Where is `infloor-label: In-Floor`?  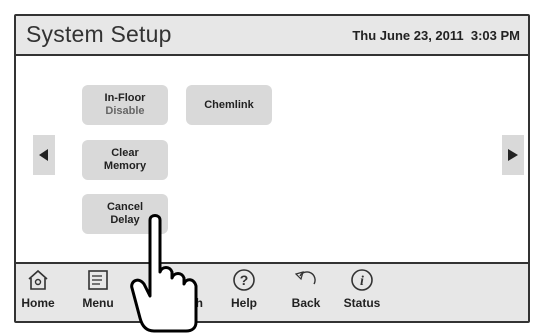 infloor-label: In-Floor is located at coordinates (125, 98).